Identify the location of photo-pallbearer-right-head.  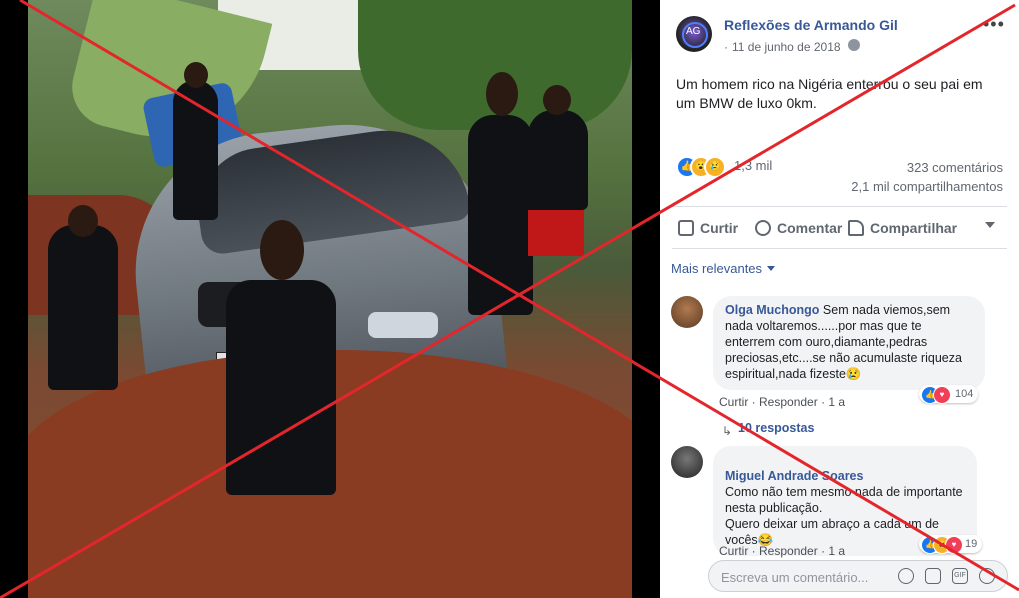
(502, 94).